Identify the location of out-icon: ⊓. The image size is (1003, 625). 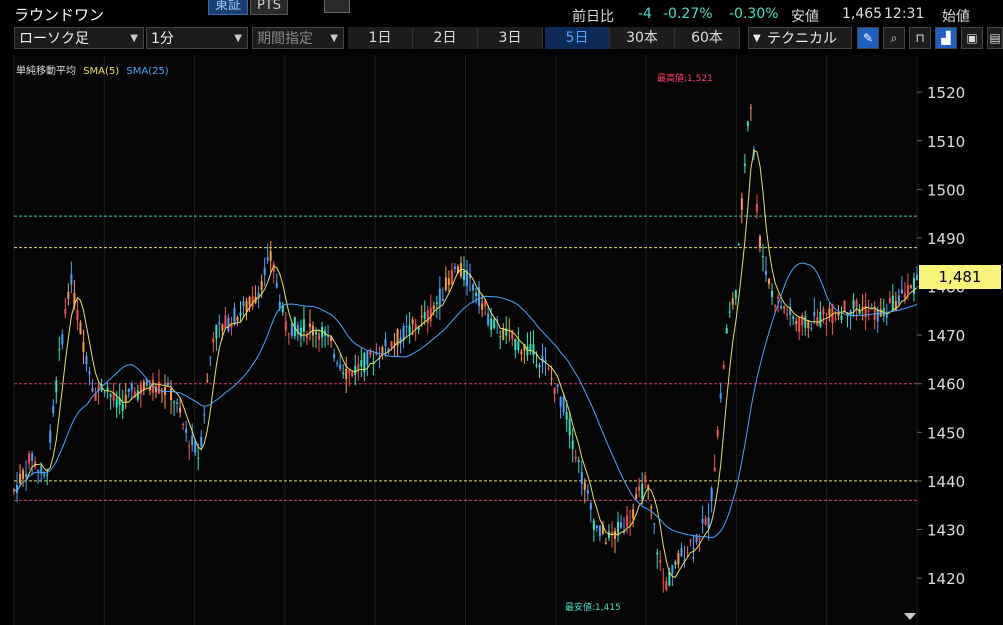
(920, 38).